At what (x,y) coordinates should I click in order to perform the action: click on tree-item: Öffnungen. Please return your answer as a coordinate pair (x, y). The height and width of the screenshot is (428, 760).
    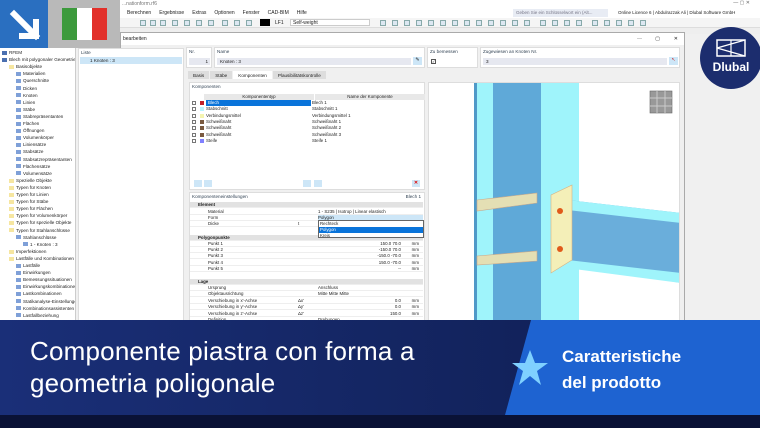
    Looking at the image, I should click on (30, 131).